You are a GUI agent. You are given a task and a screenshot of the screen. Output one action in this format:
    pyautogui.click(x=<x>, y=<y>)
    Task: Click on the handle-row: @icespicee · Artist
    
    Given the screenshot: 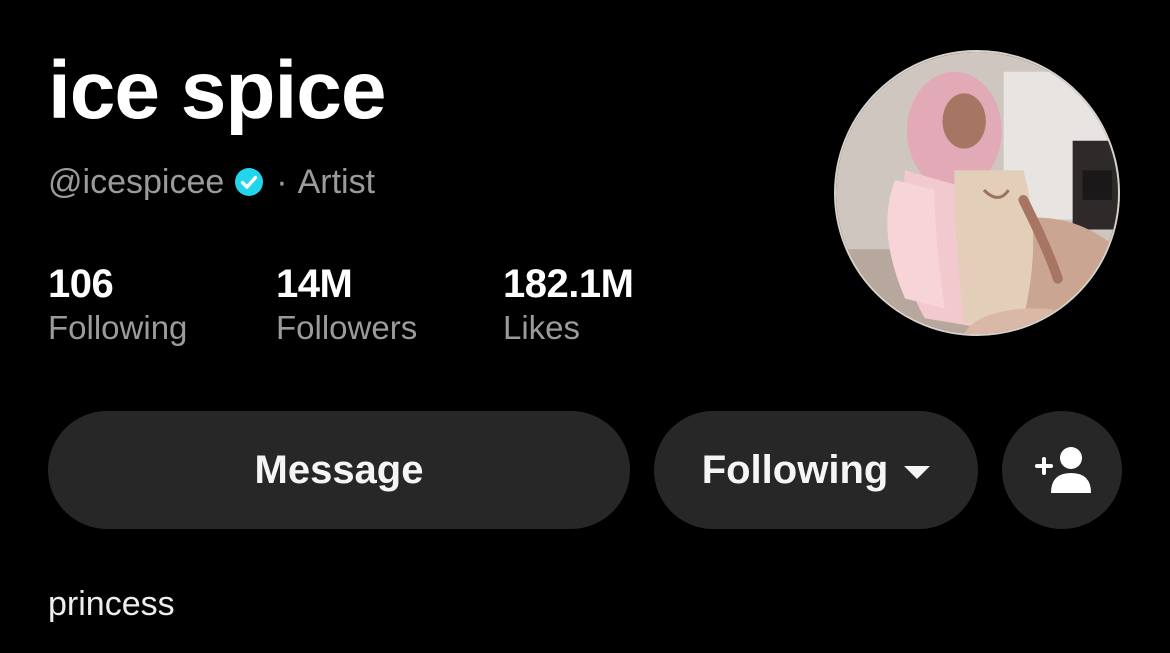 What is the action you would take?
    pyautogui.click(x=211, y=182)
    